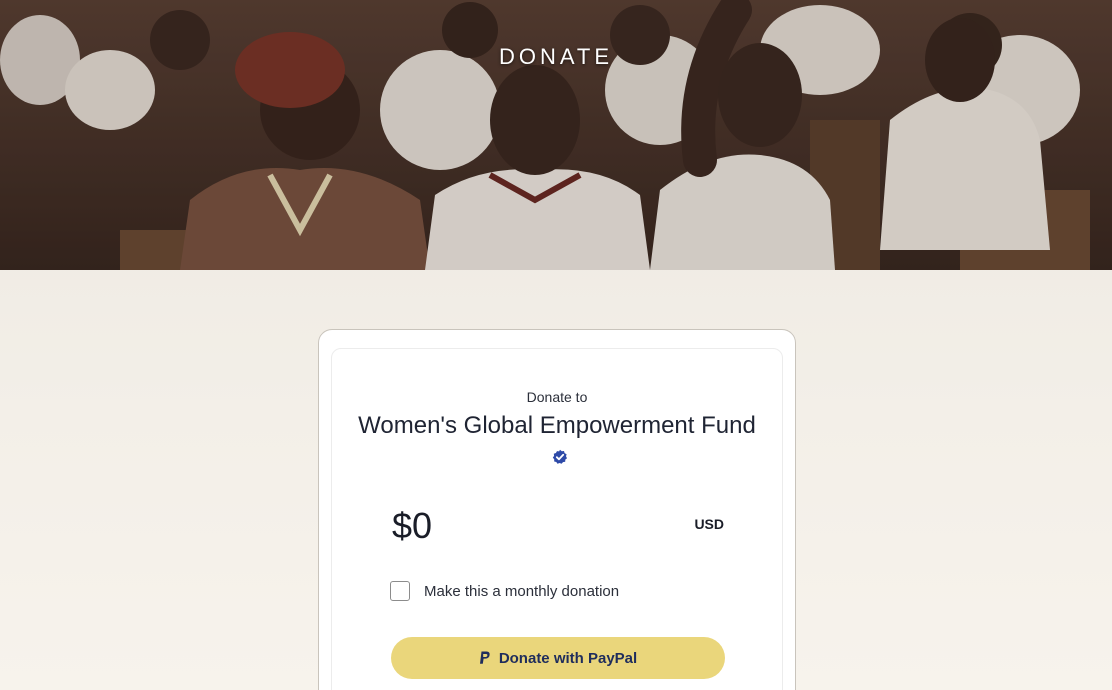 Image resolution: width=1112 pixels, height=690 pixels. I want to click on organization-name-text: Women's Global Empowerment Fund, so click(557, 425).